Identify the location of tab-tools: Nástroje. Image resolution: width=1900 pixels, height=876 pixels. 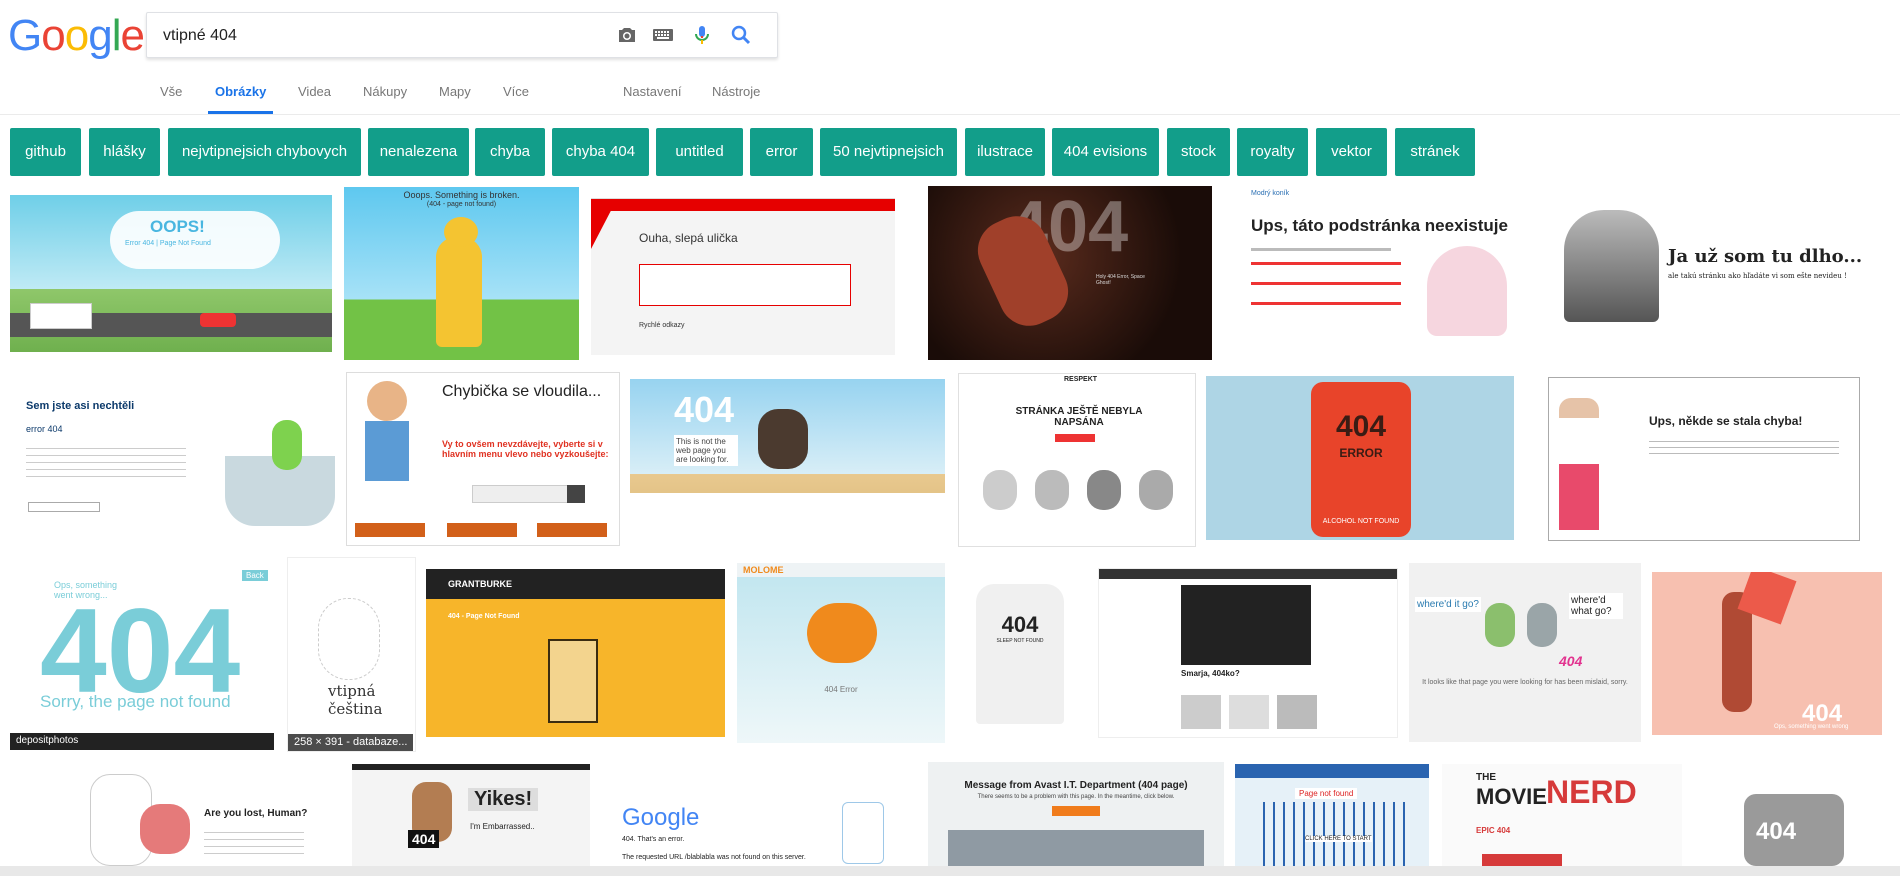
(736, 92).